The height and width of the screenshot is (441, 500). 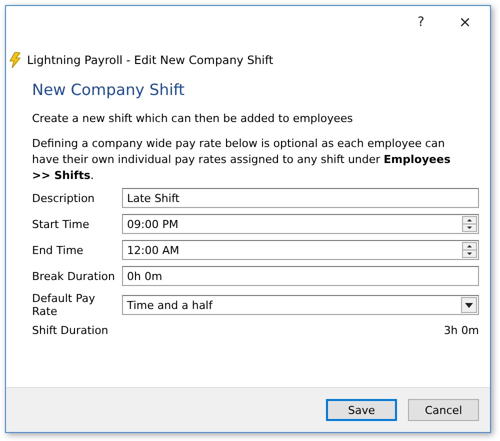 I want to click on window-title: Lightning Payroll - Edit New Company Shift, so click(x=150, y=60).